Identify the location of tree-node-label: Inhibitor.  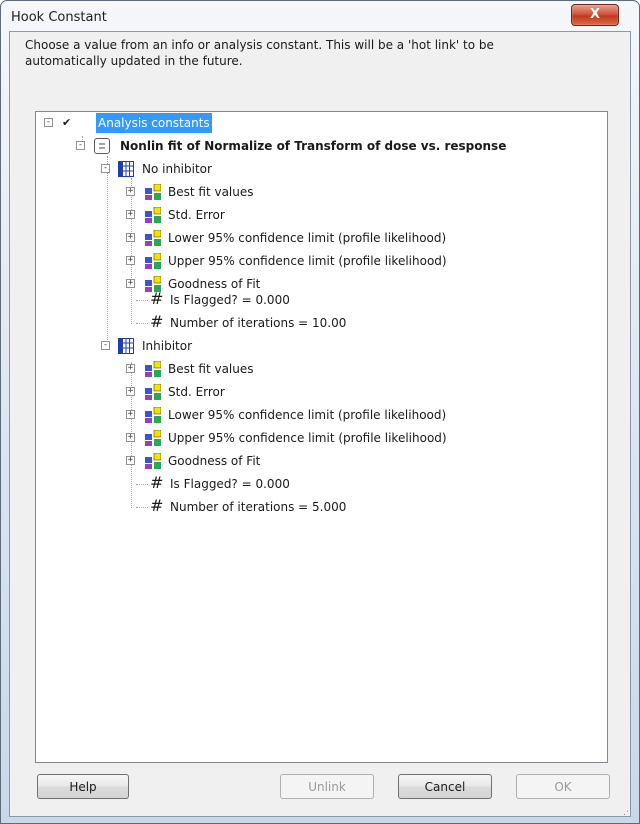
(167, 346).